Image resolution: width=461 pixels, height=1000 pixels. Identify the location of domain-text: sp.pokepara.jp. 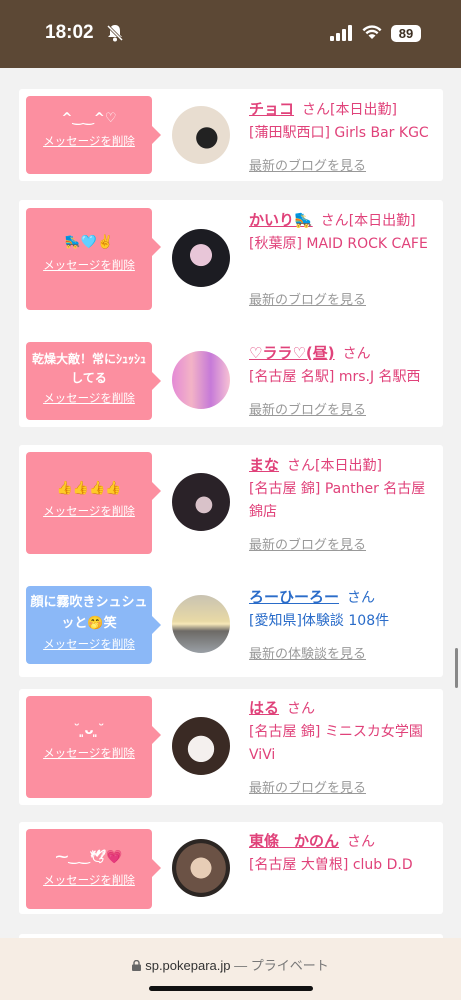
(188, 965).